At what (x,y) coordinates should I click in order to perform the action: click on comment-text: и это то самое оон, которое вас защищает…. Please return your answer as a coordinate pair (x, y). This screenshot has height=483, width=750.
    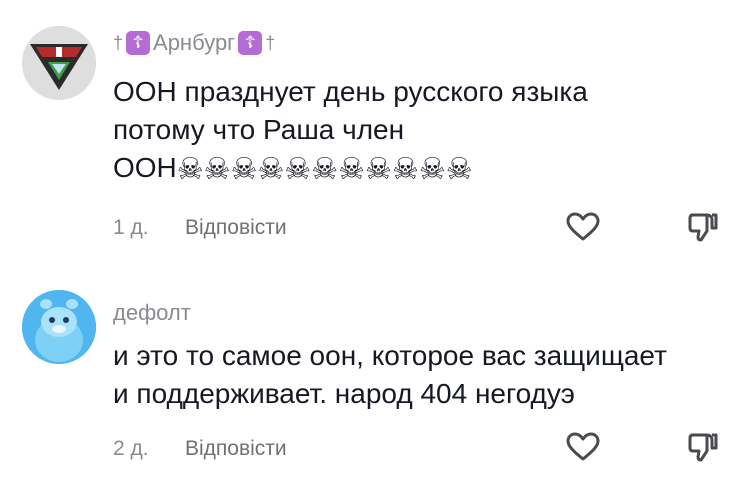
    Looking at the image, I should click on (423, 375).